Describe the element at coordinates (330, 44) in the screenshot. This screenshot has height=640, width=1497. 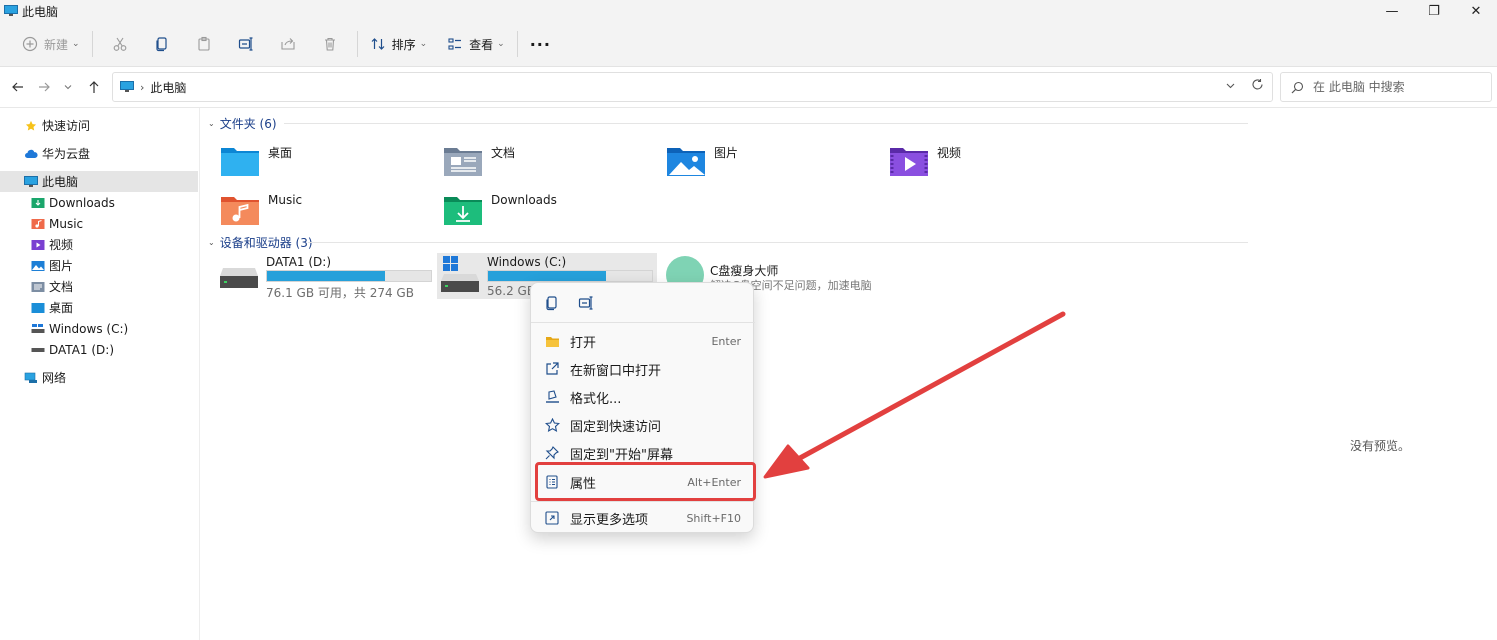
I see `delete-button` at that location.